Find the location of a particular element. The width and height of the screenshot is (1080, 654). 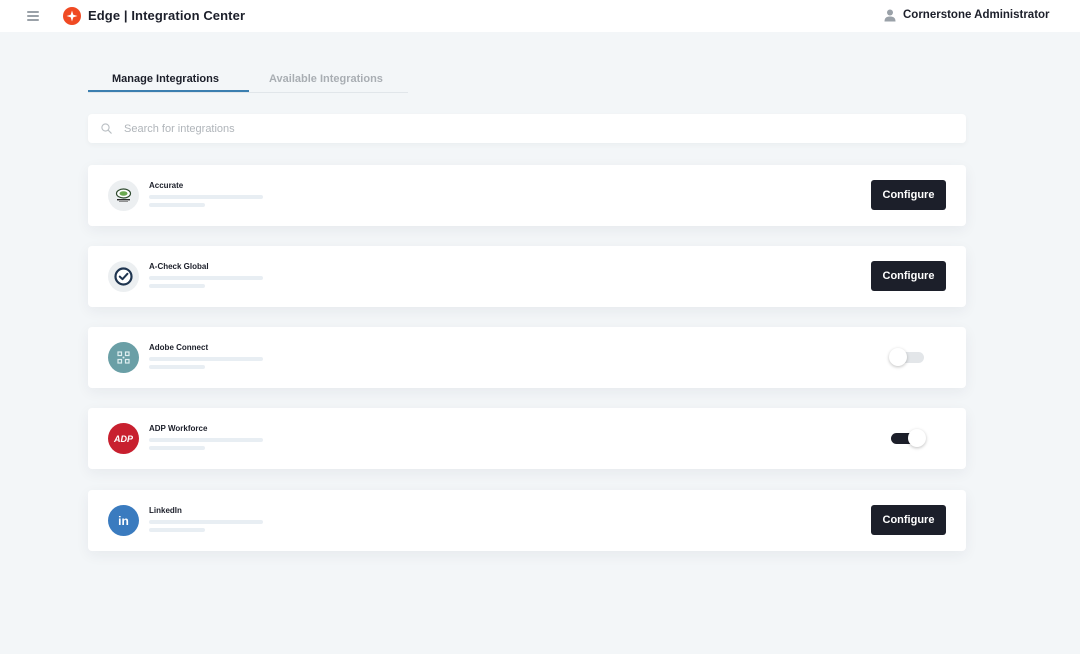

integration-card-acheck-global: A-Check Global Configure is located at coordinates (527, 276).